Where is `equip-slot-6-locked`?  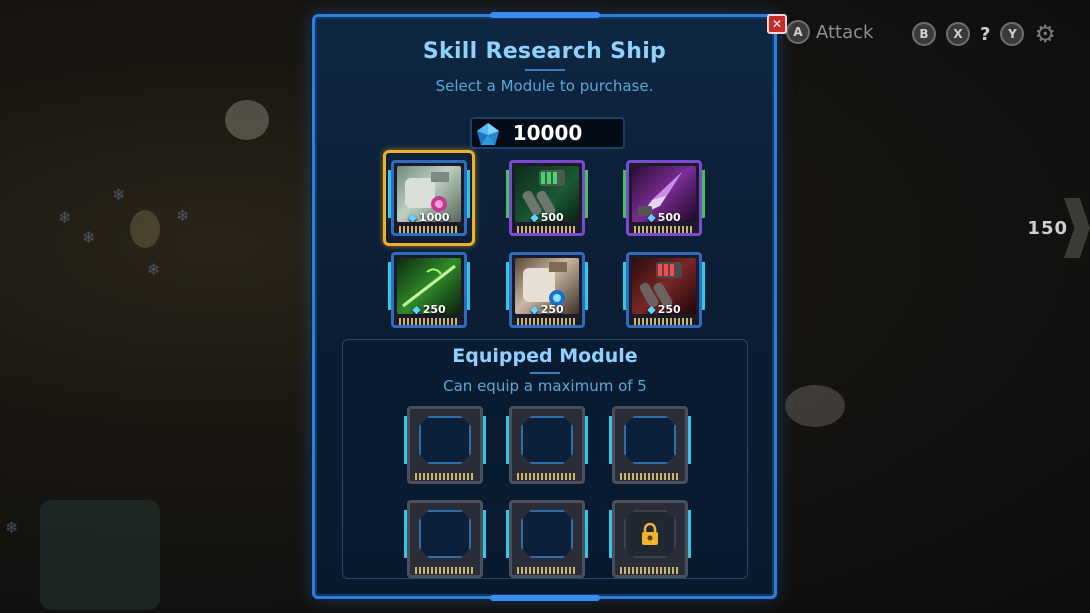
equip-slot-6-locked is located at coordinates (650, 539).